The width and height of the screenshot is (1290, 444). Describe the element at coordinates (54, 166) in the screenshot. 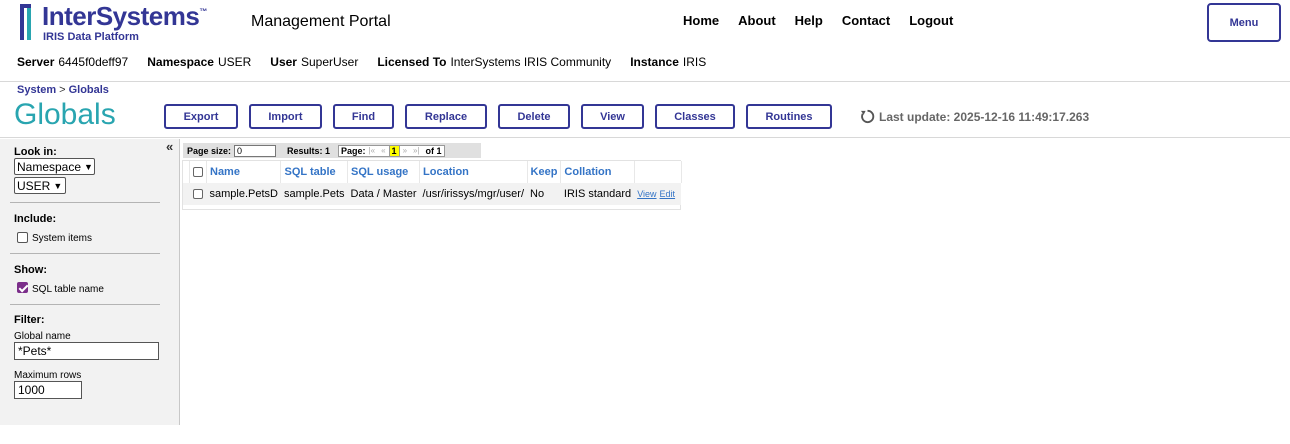

I see `look-in-type-select: Namespace ▼` at that location.